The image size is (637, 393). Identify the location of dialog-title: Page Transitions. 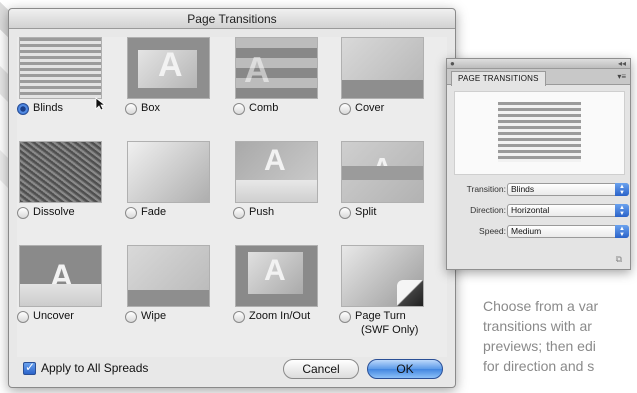
(232, 19).